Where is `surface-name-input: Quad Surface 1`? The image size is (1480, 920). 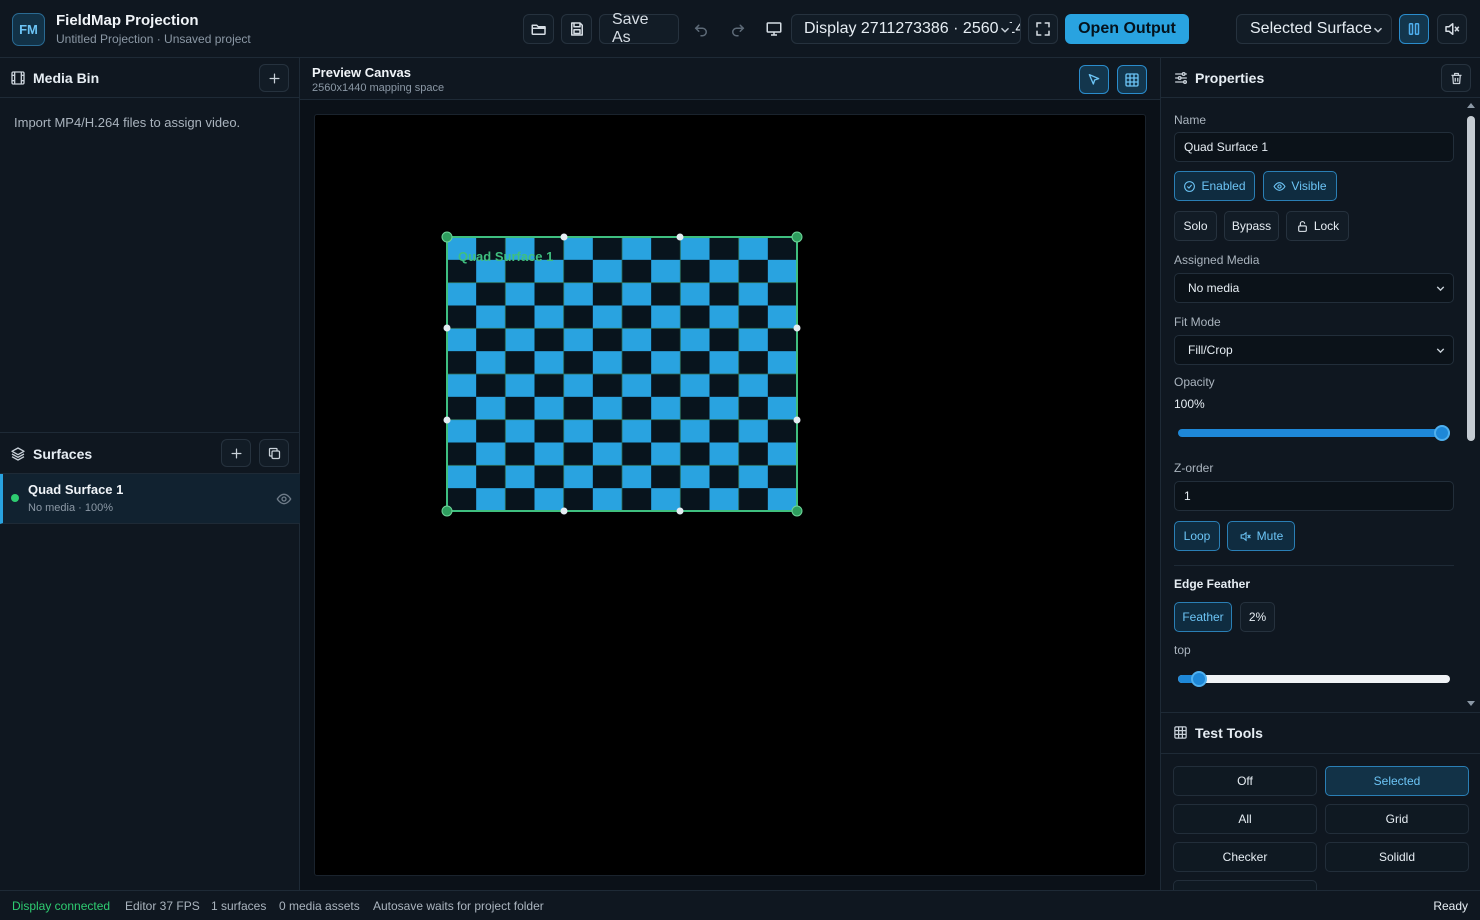 surface-name-input: Quad Surface 1 is located at coordinates (1314, 147).